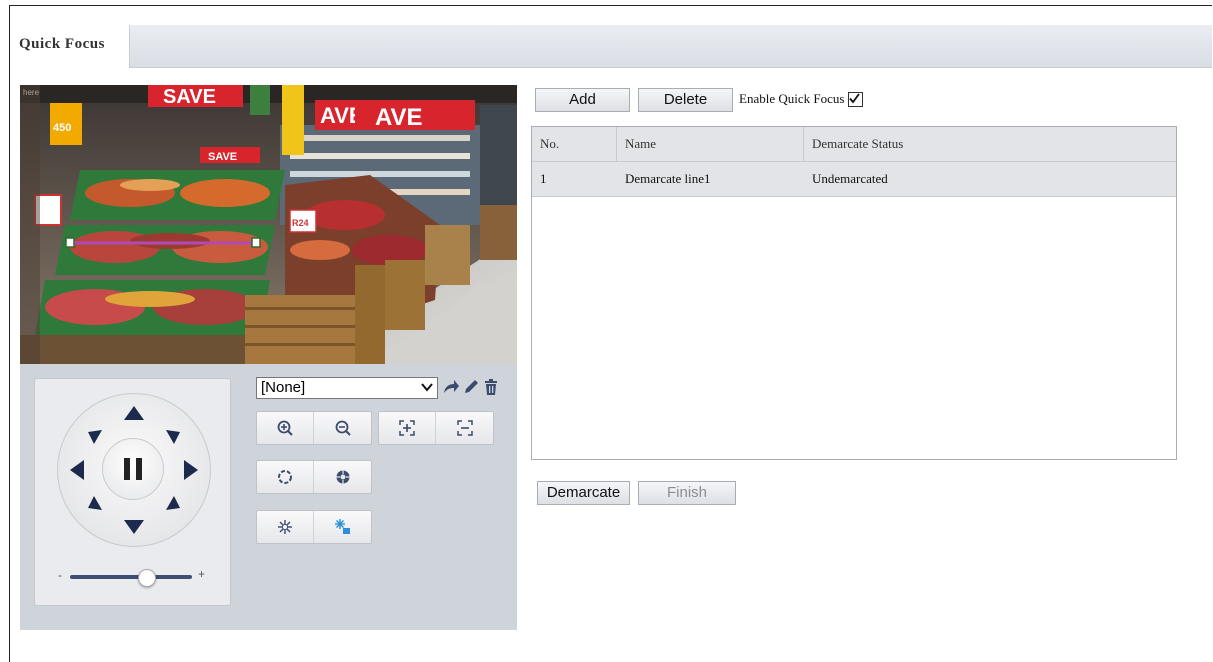 The image size is (1213, 662). I want to click on preset-select: [None], so click(347, 388).